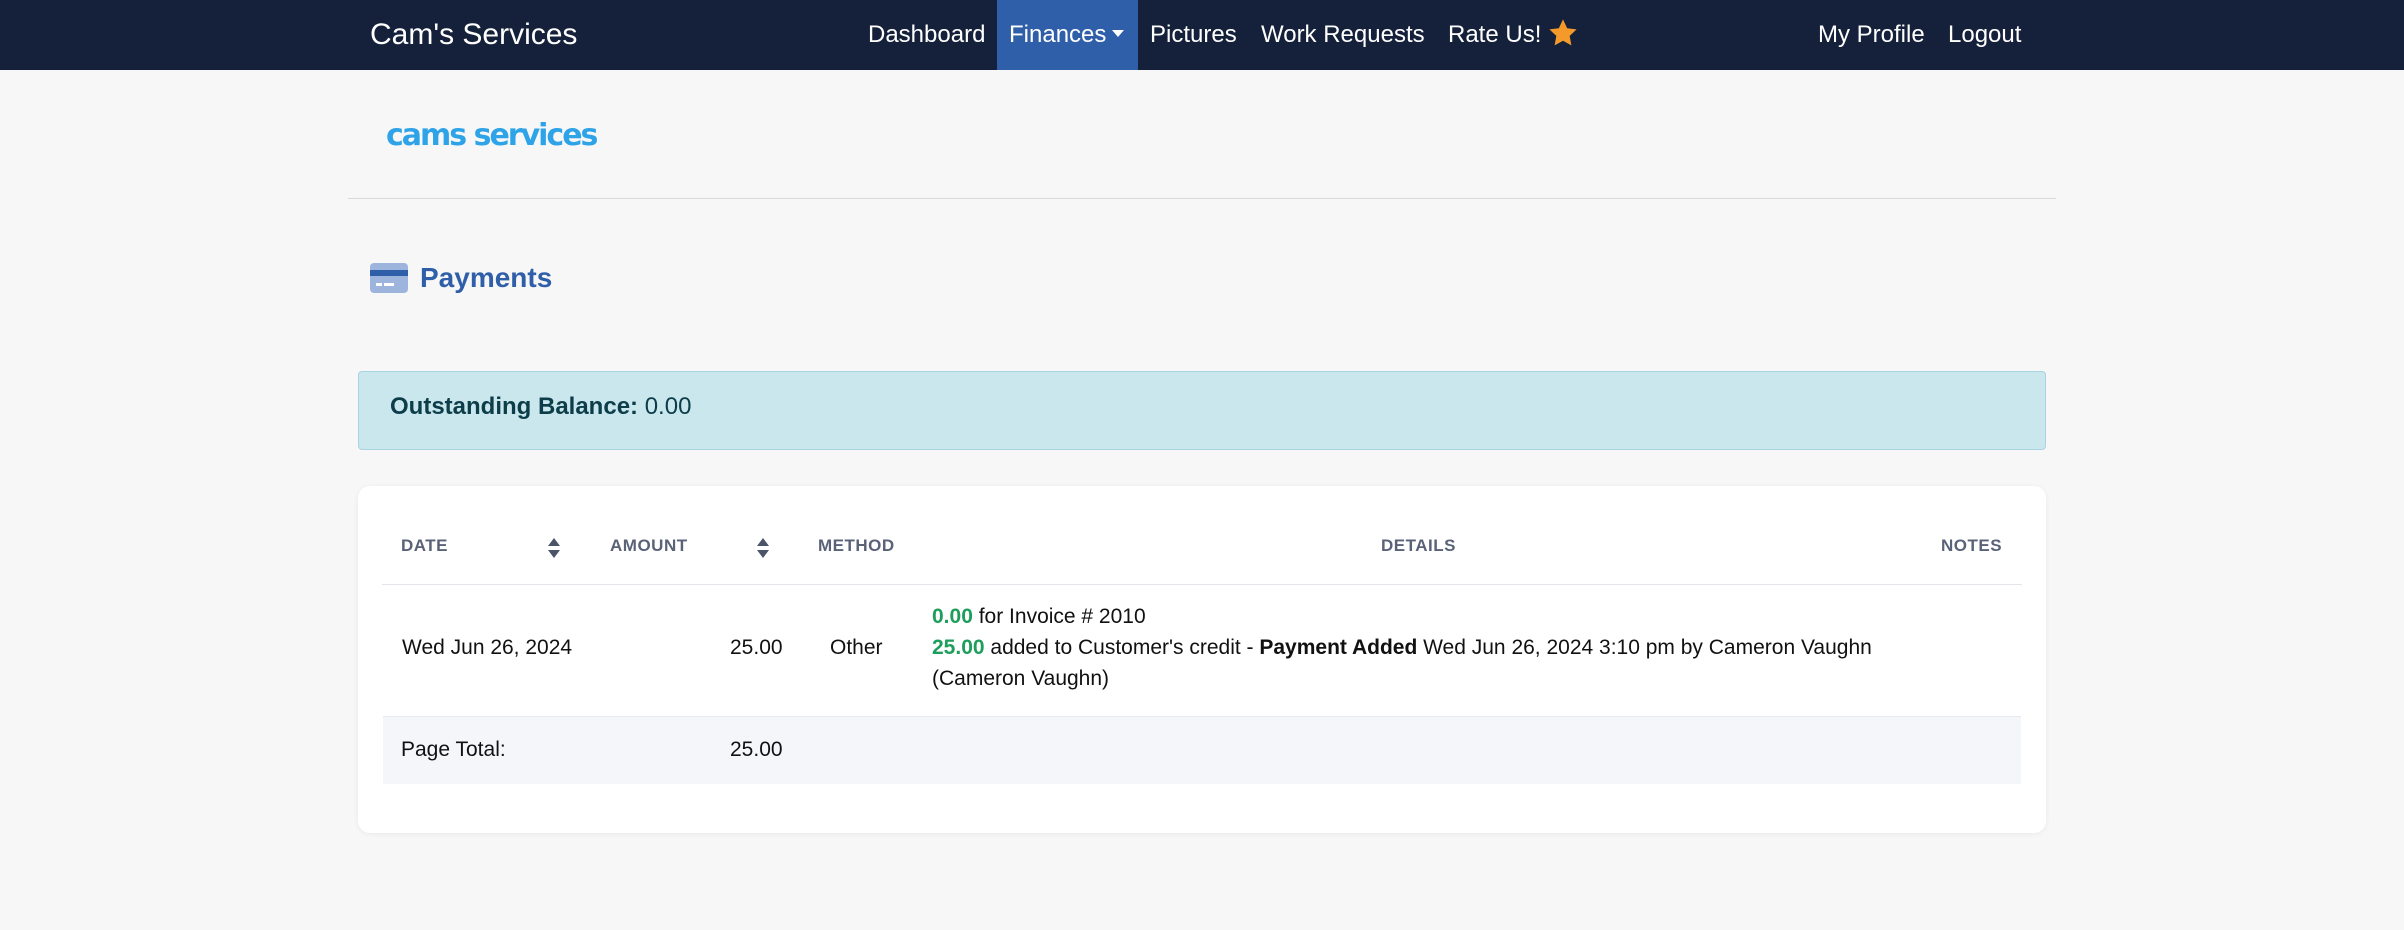 The image size is (2404, 930). I want to click on header-details: DETAILS, so click(1418, 545).